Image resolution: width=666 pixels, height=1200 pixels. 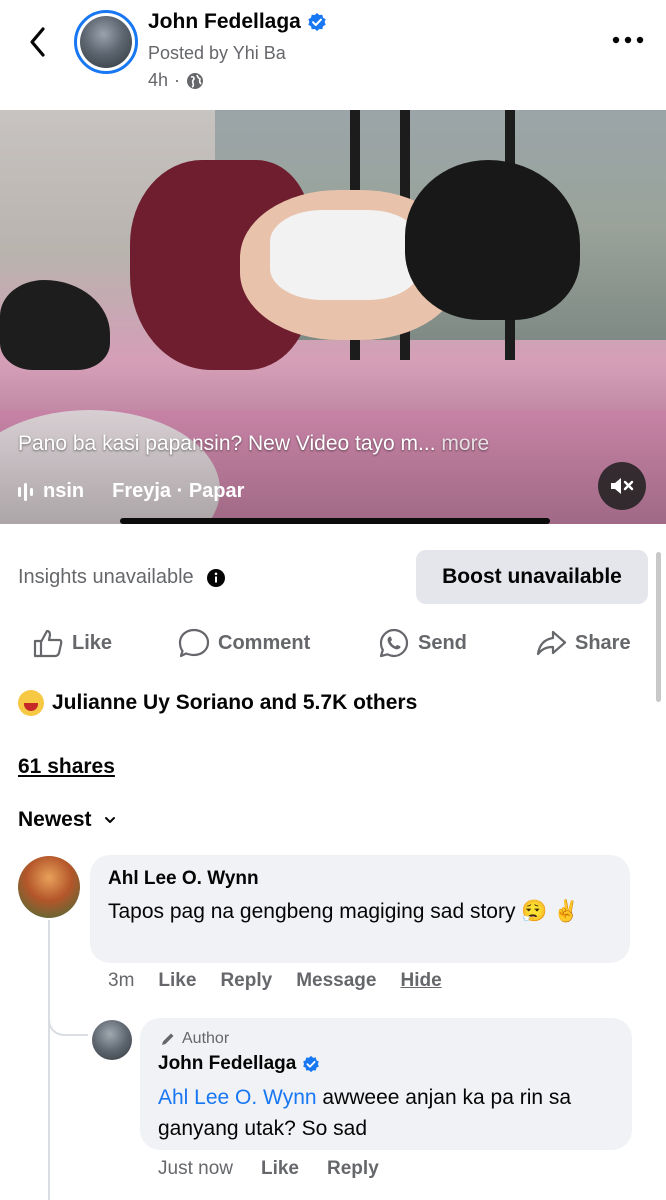 I want to click on reactions-summary: Julianne Uy Soriano and 5.7K others, so click(x=217, y=703).